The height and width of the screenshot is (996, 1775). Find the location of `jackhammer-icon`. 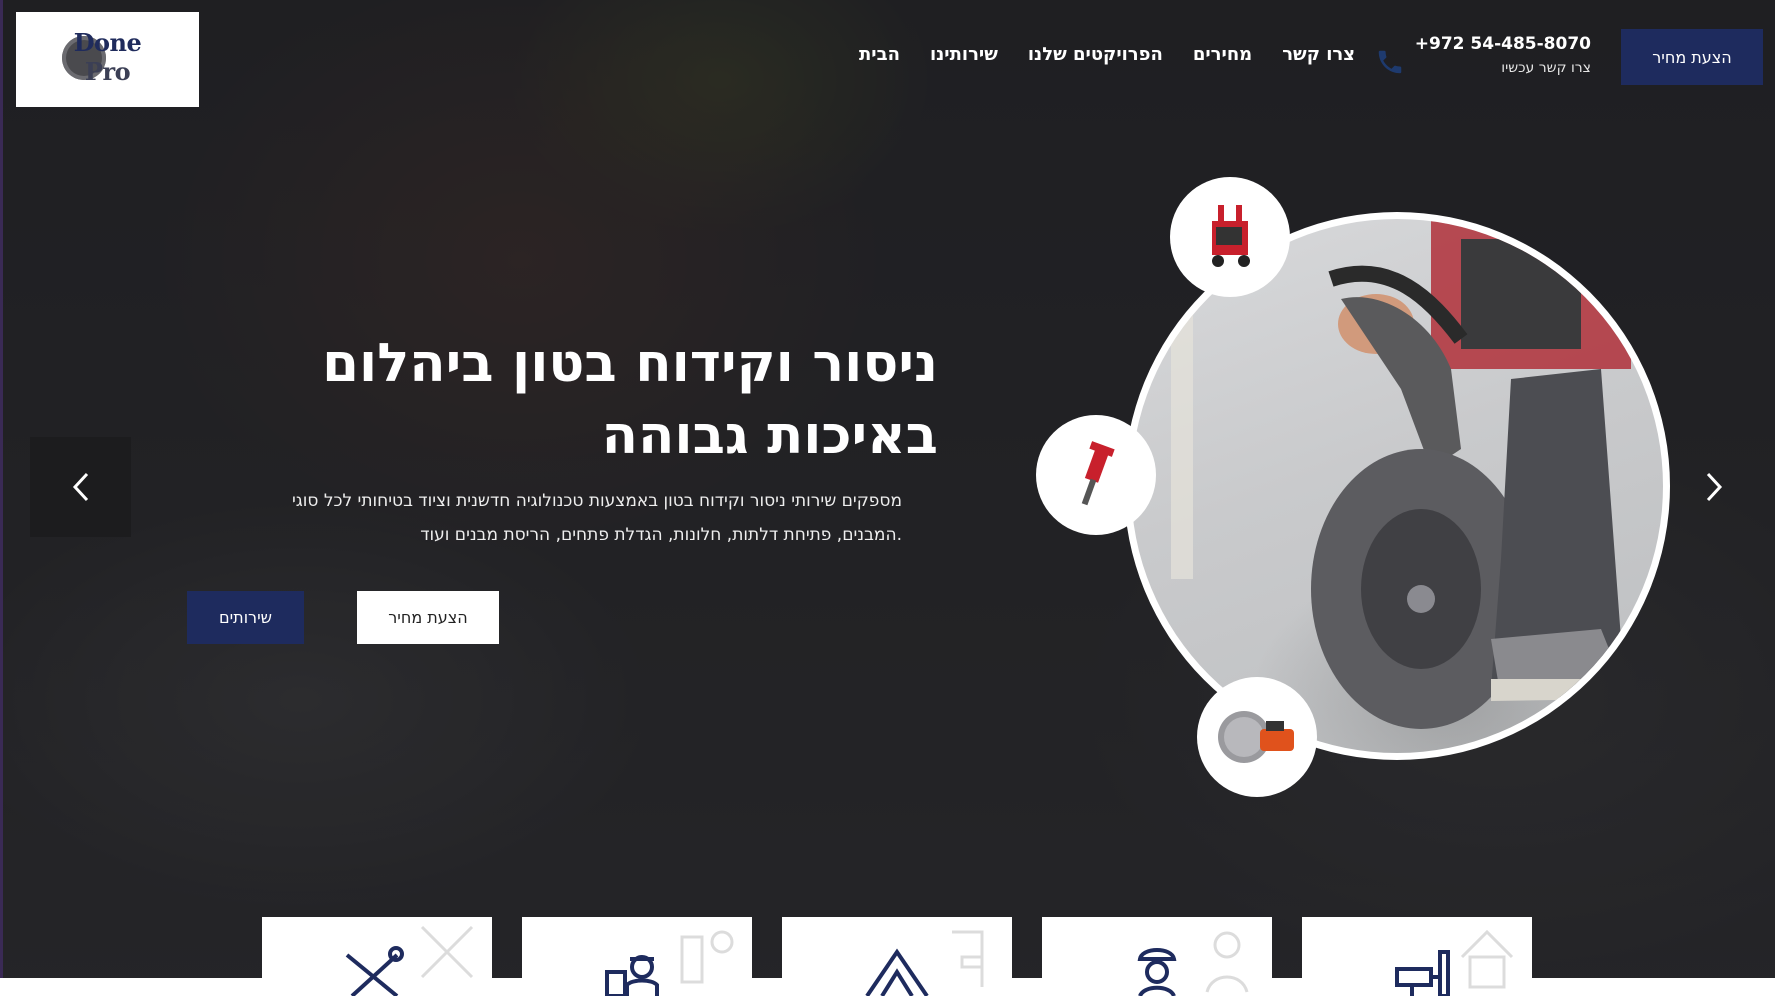

jackhammer-icon is located at coordinates (1098, 473).